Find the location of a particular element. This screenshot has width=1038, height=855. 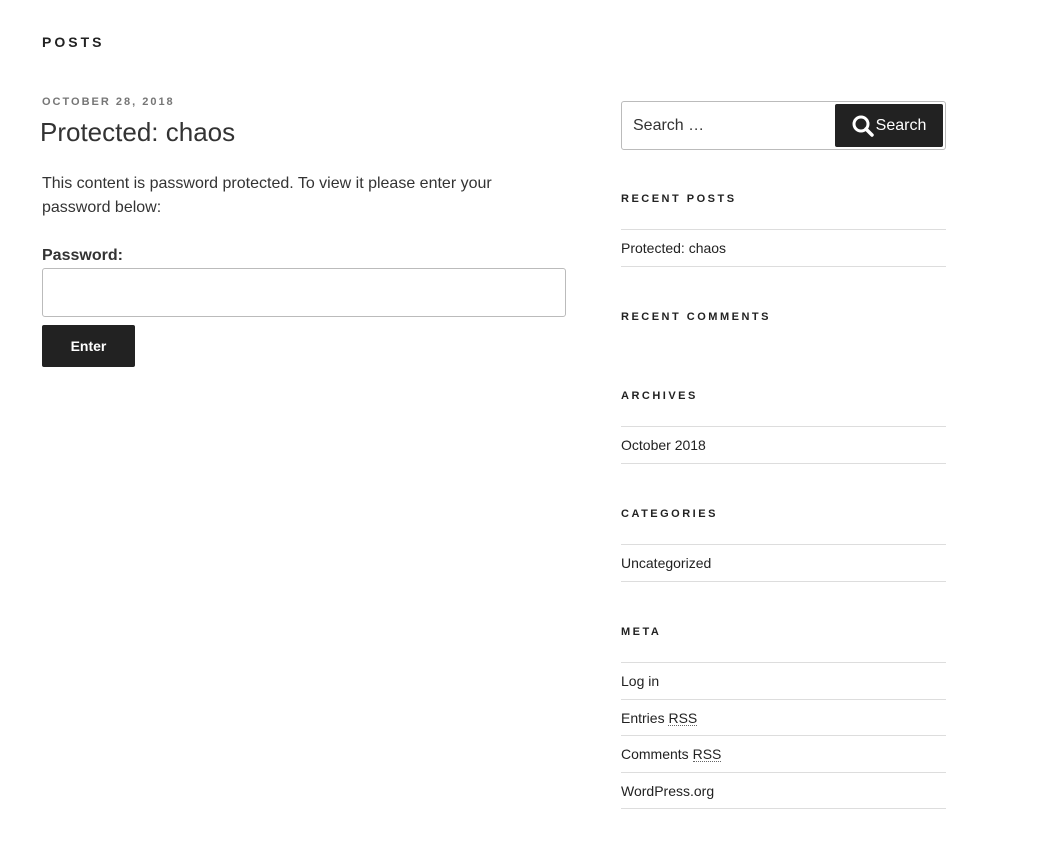

comments-label: Comments is located at coordinates (655, 754).